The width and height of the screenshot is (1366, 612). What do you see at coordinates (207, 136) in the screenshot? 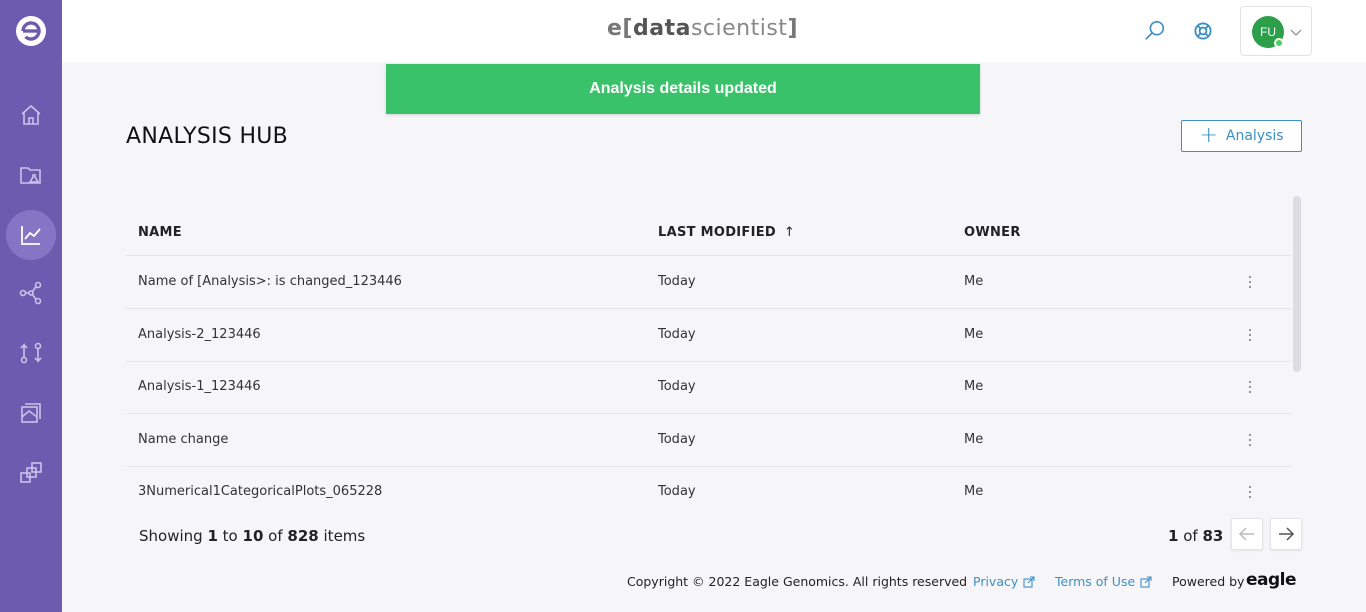
I see `page-title: ANALYSIS HUB` at bounding box center [207, 136].